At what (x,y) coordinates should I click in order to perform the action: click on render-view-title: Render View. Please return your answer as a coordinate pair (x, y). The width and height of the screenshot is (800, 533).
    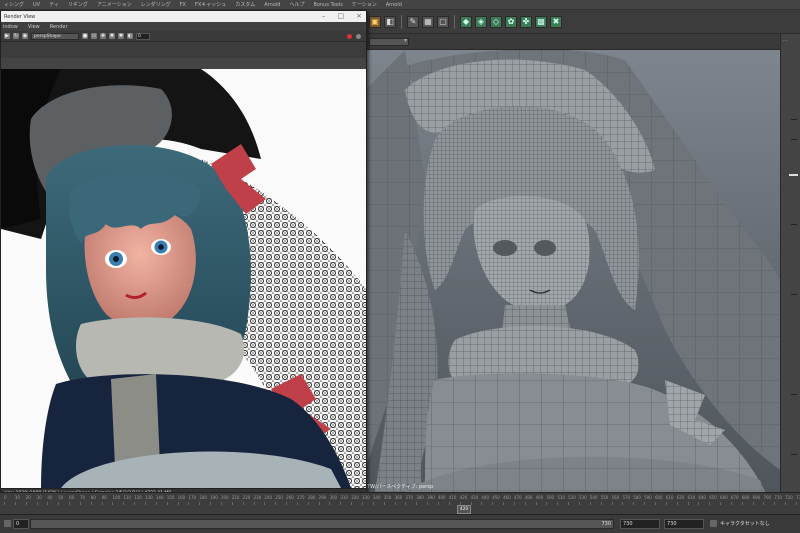
    Looking at the image, I should click on (20, 16).